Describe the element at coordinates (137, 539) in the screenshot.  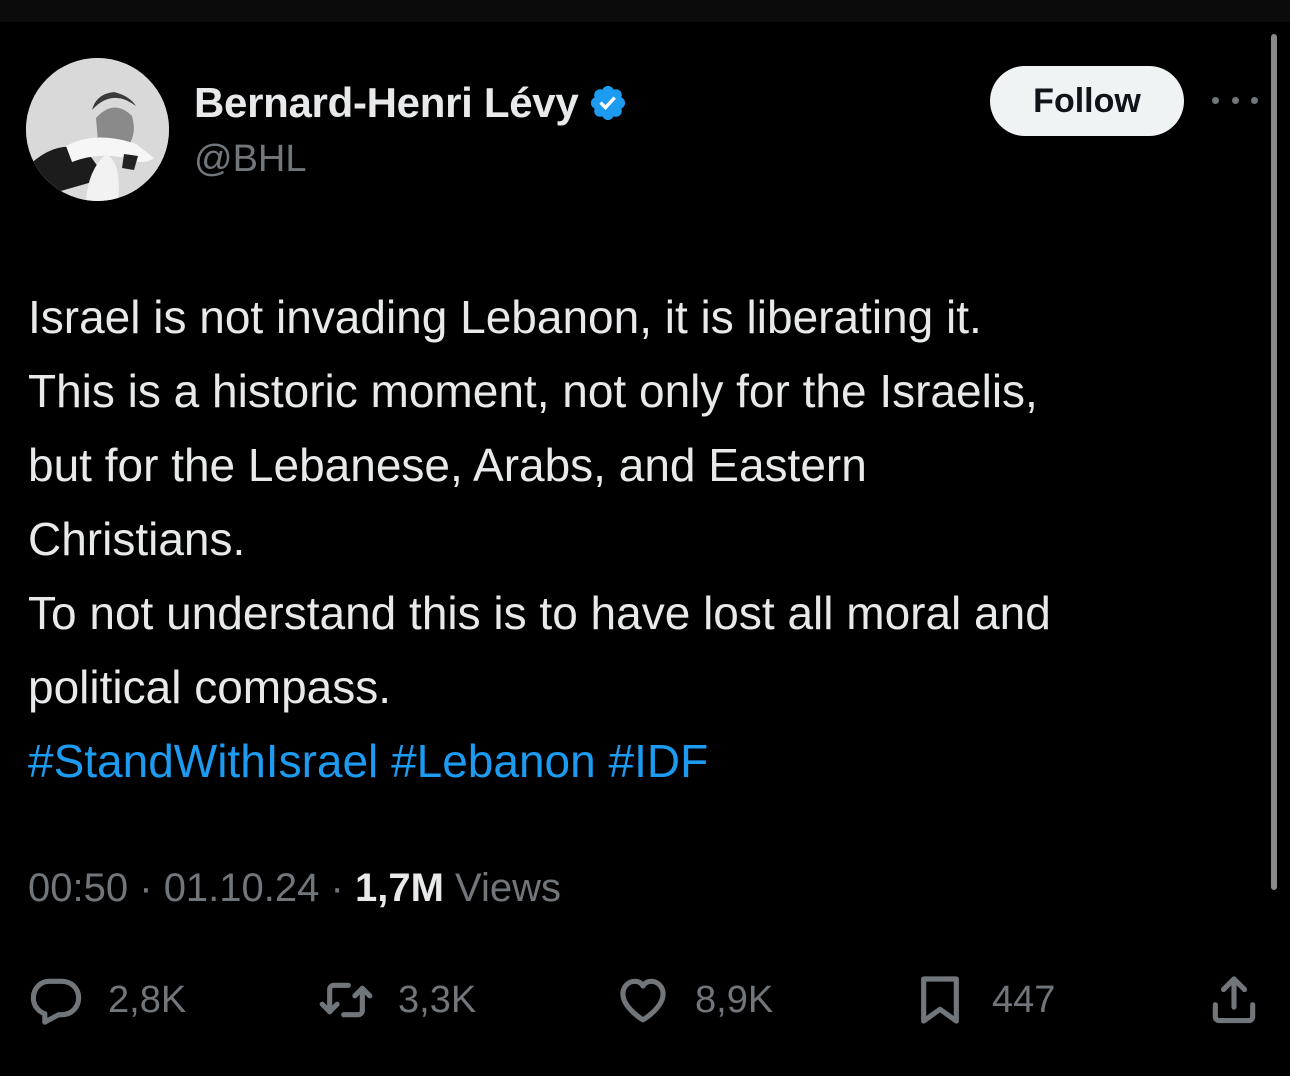
I see `tweet-line: Christians.` at that location.